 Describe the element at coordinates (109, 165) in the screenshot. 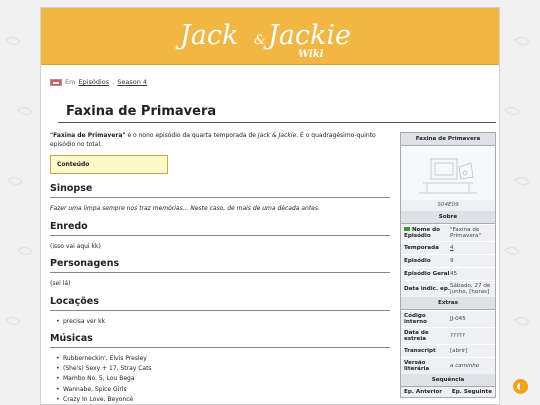

I see `table-of-contents: Conteúdo` at that location.